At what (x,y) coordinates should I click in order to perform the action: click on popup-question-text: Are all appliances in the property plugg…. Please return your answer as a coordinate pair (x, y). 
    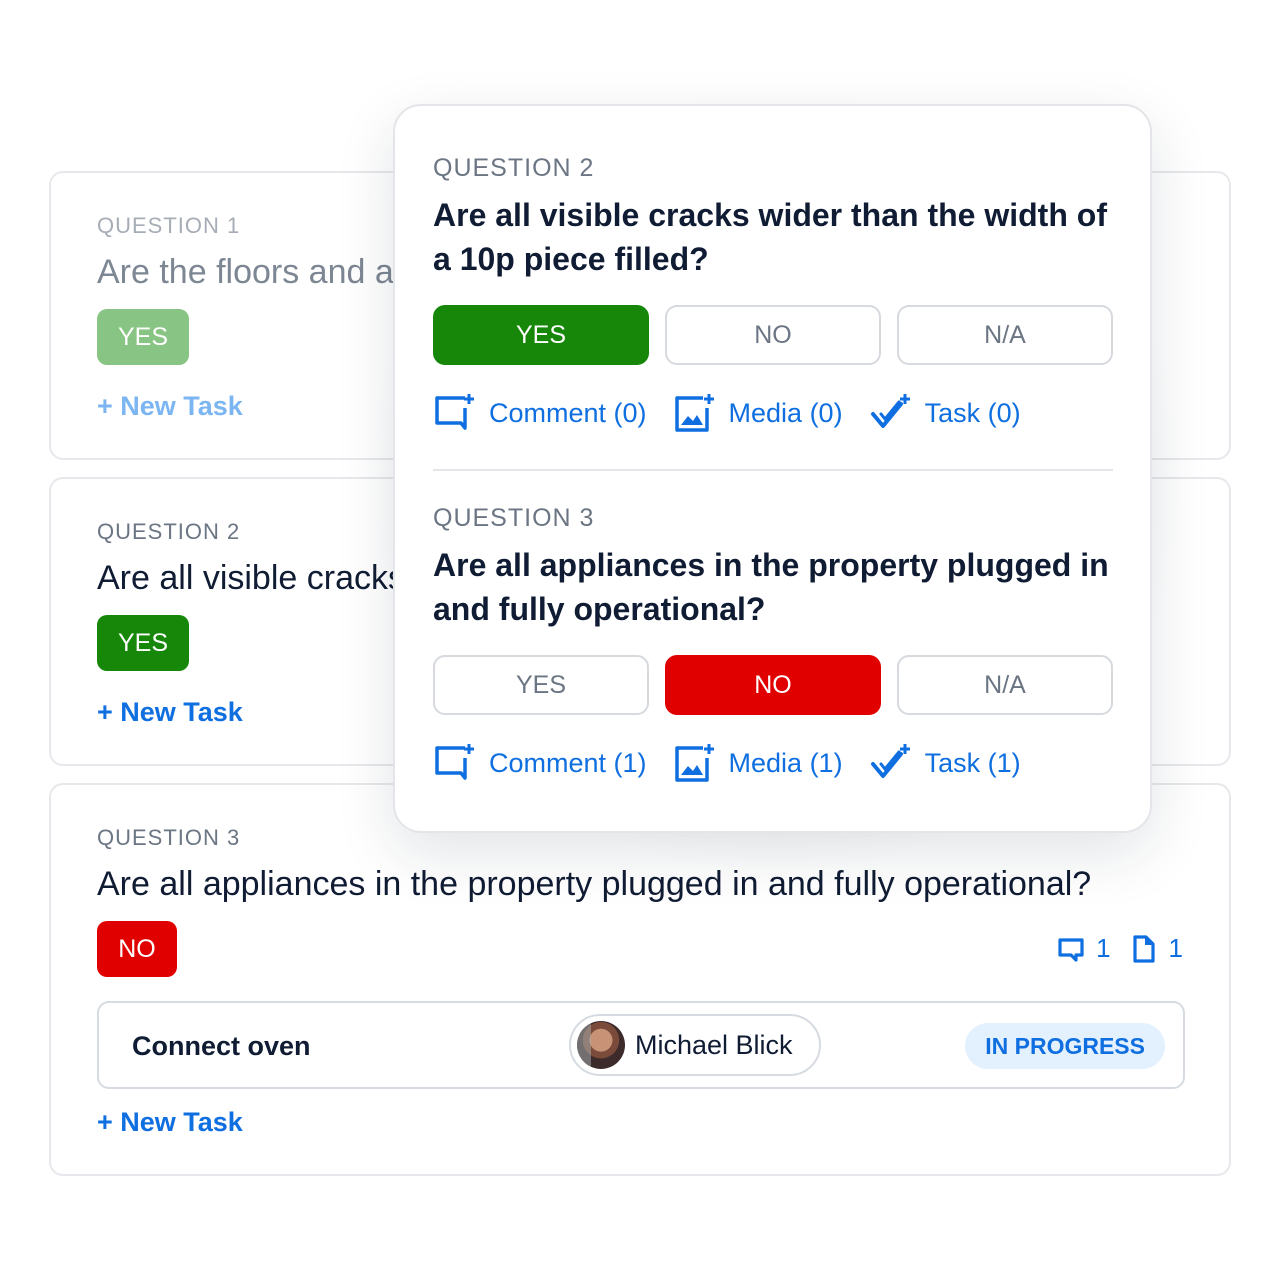
    Looking at the image, I should click on (771, 587).